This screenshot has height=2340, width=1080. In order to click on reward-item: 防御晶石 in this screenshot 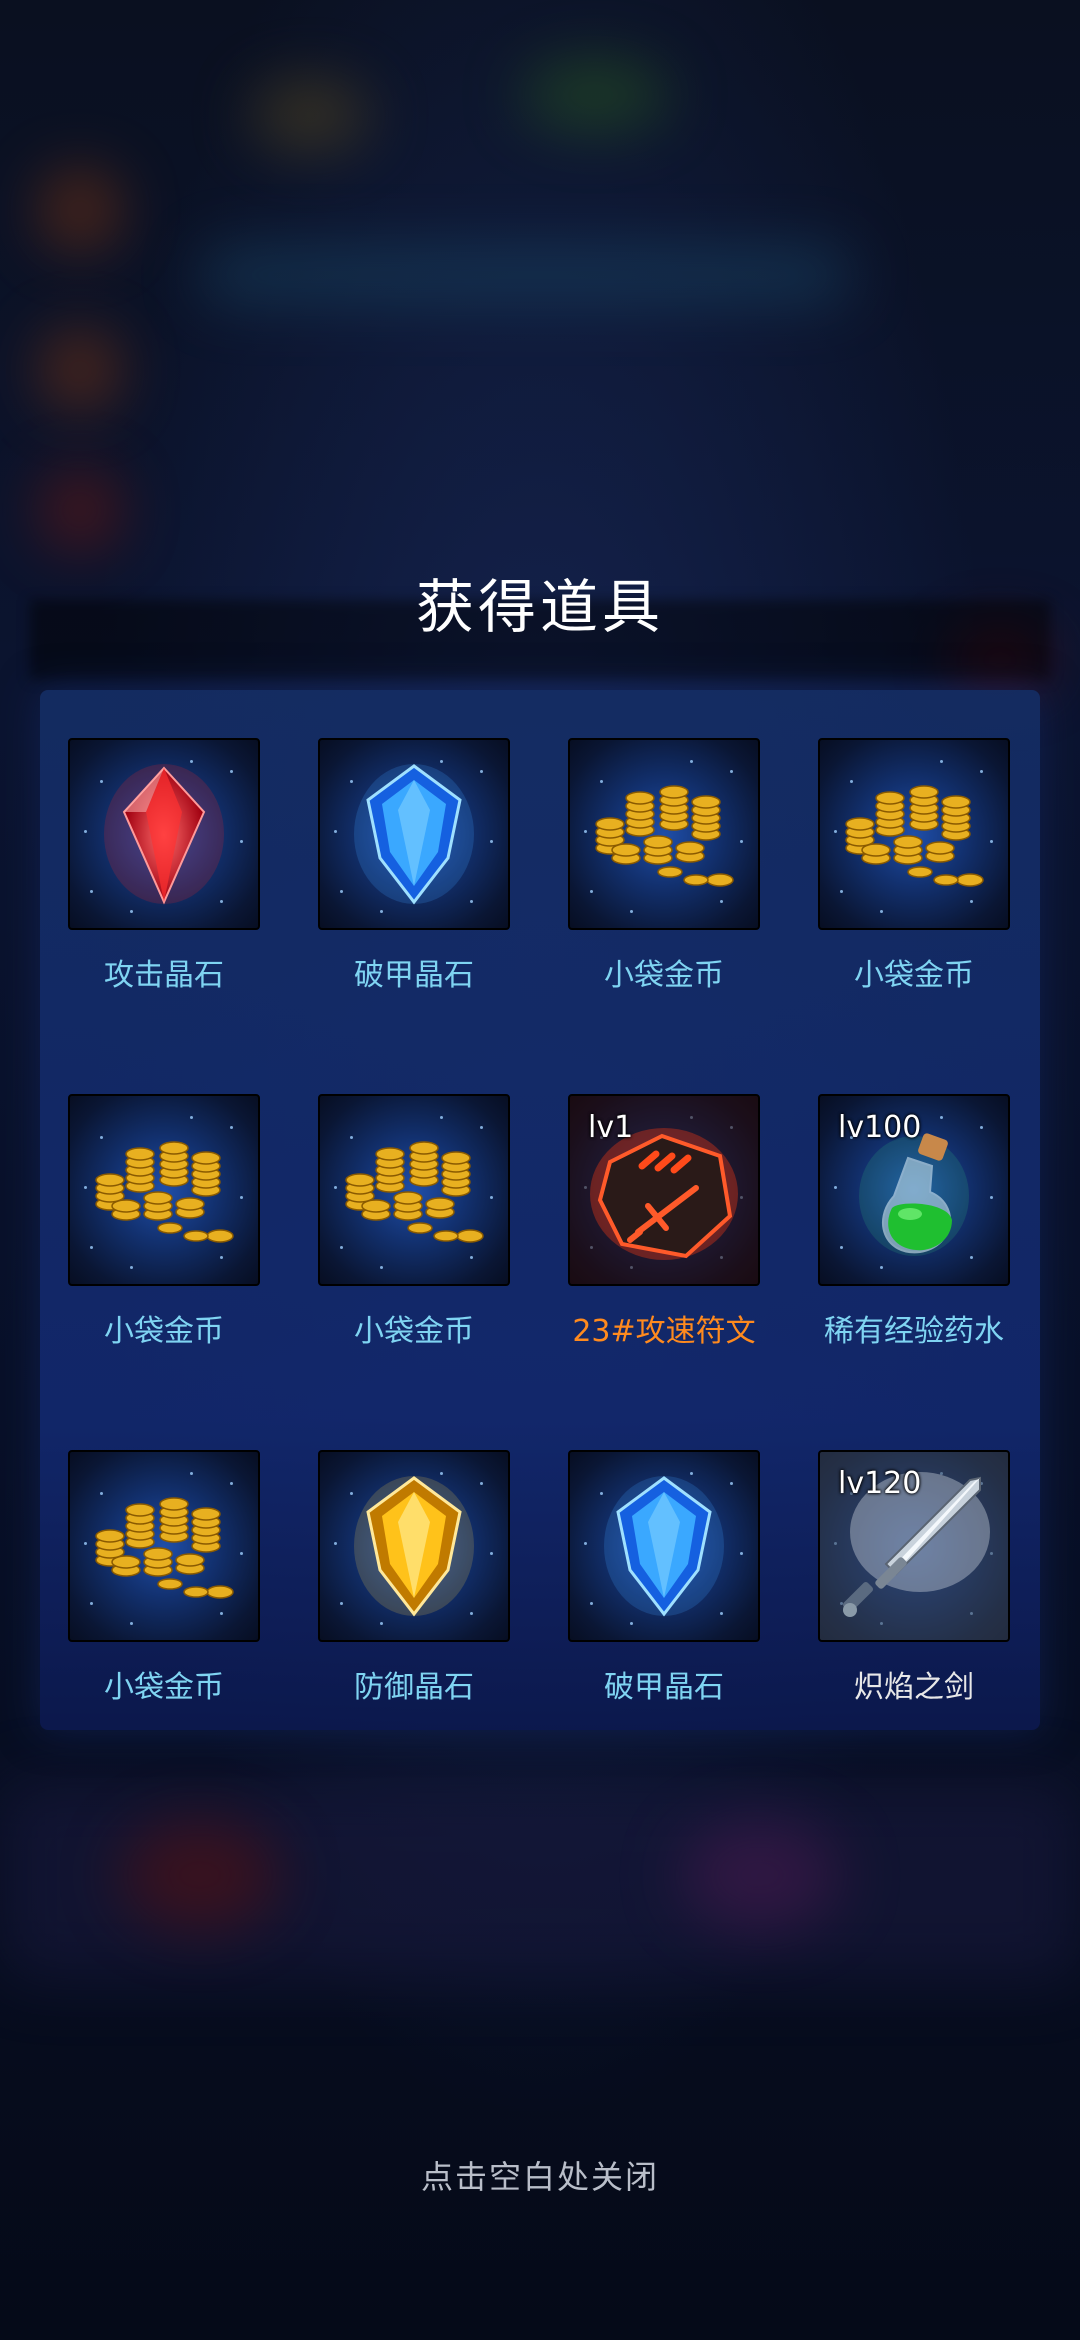, I will do `click(414, 1578)`.